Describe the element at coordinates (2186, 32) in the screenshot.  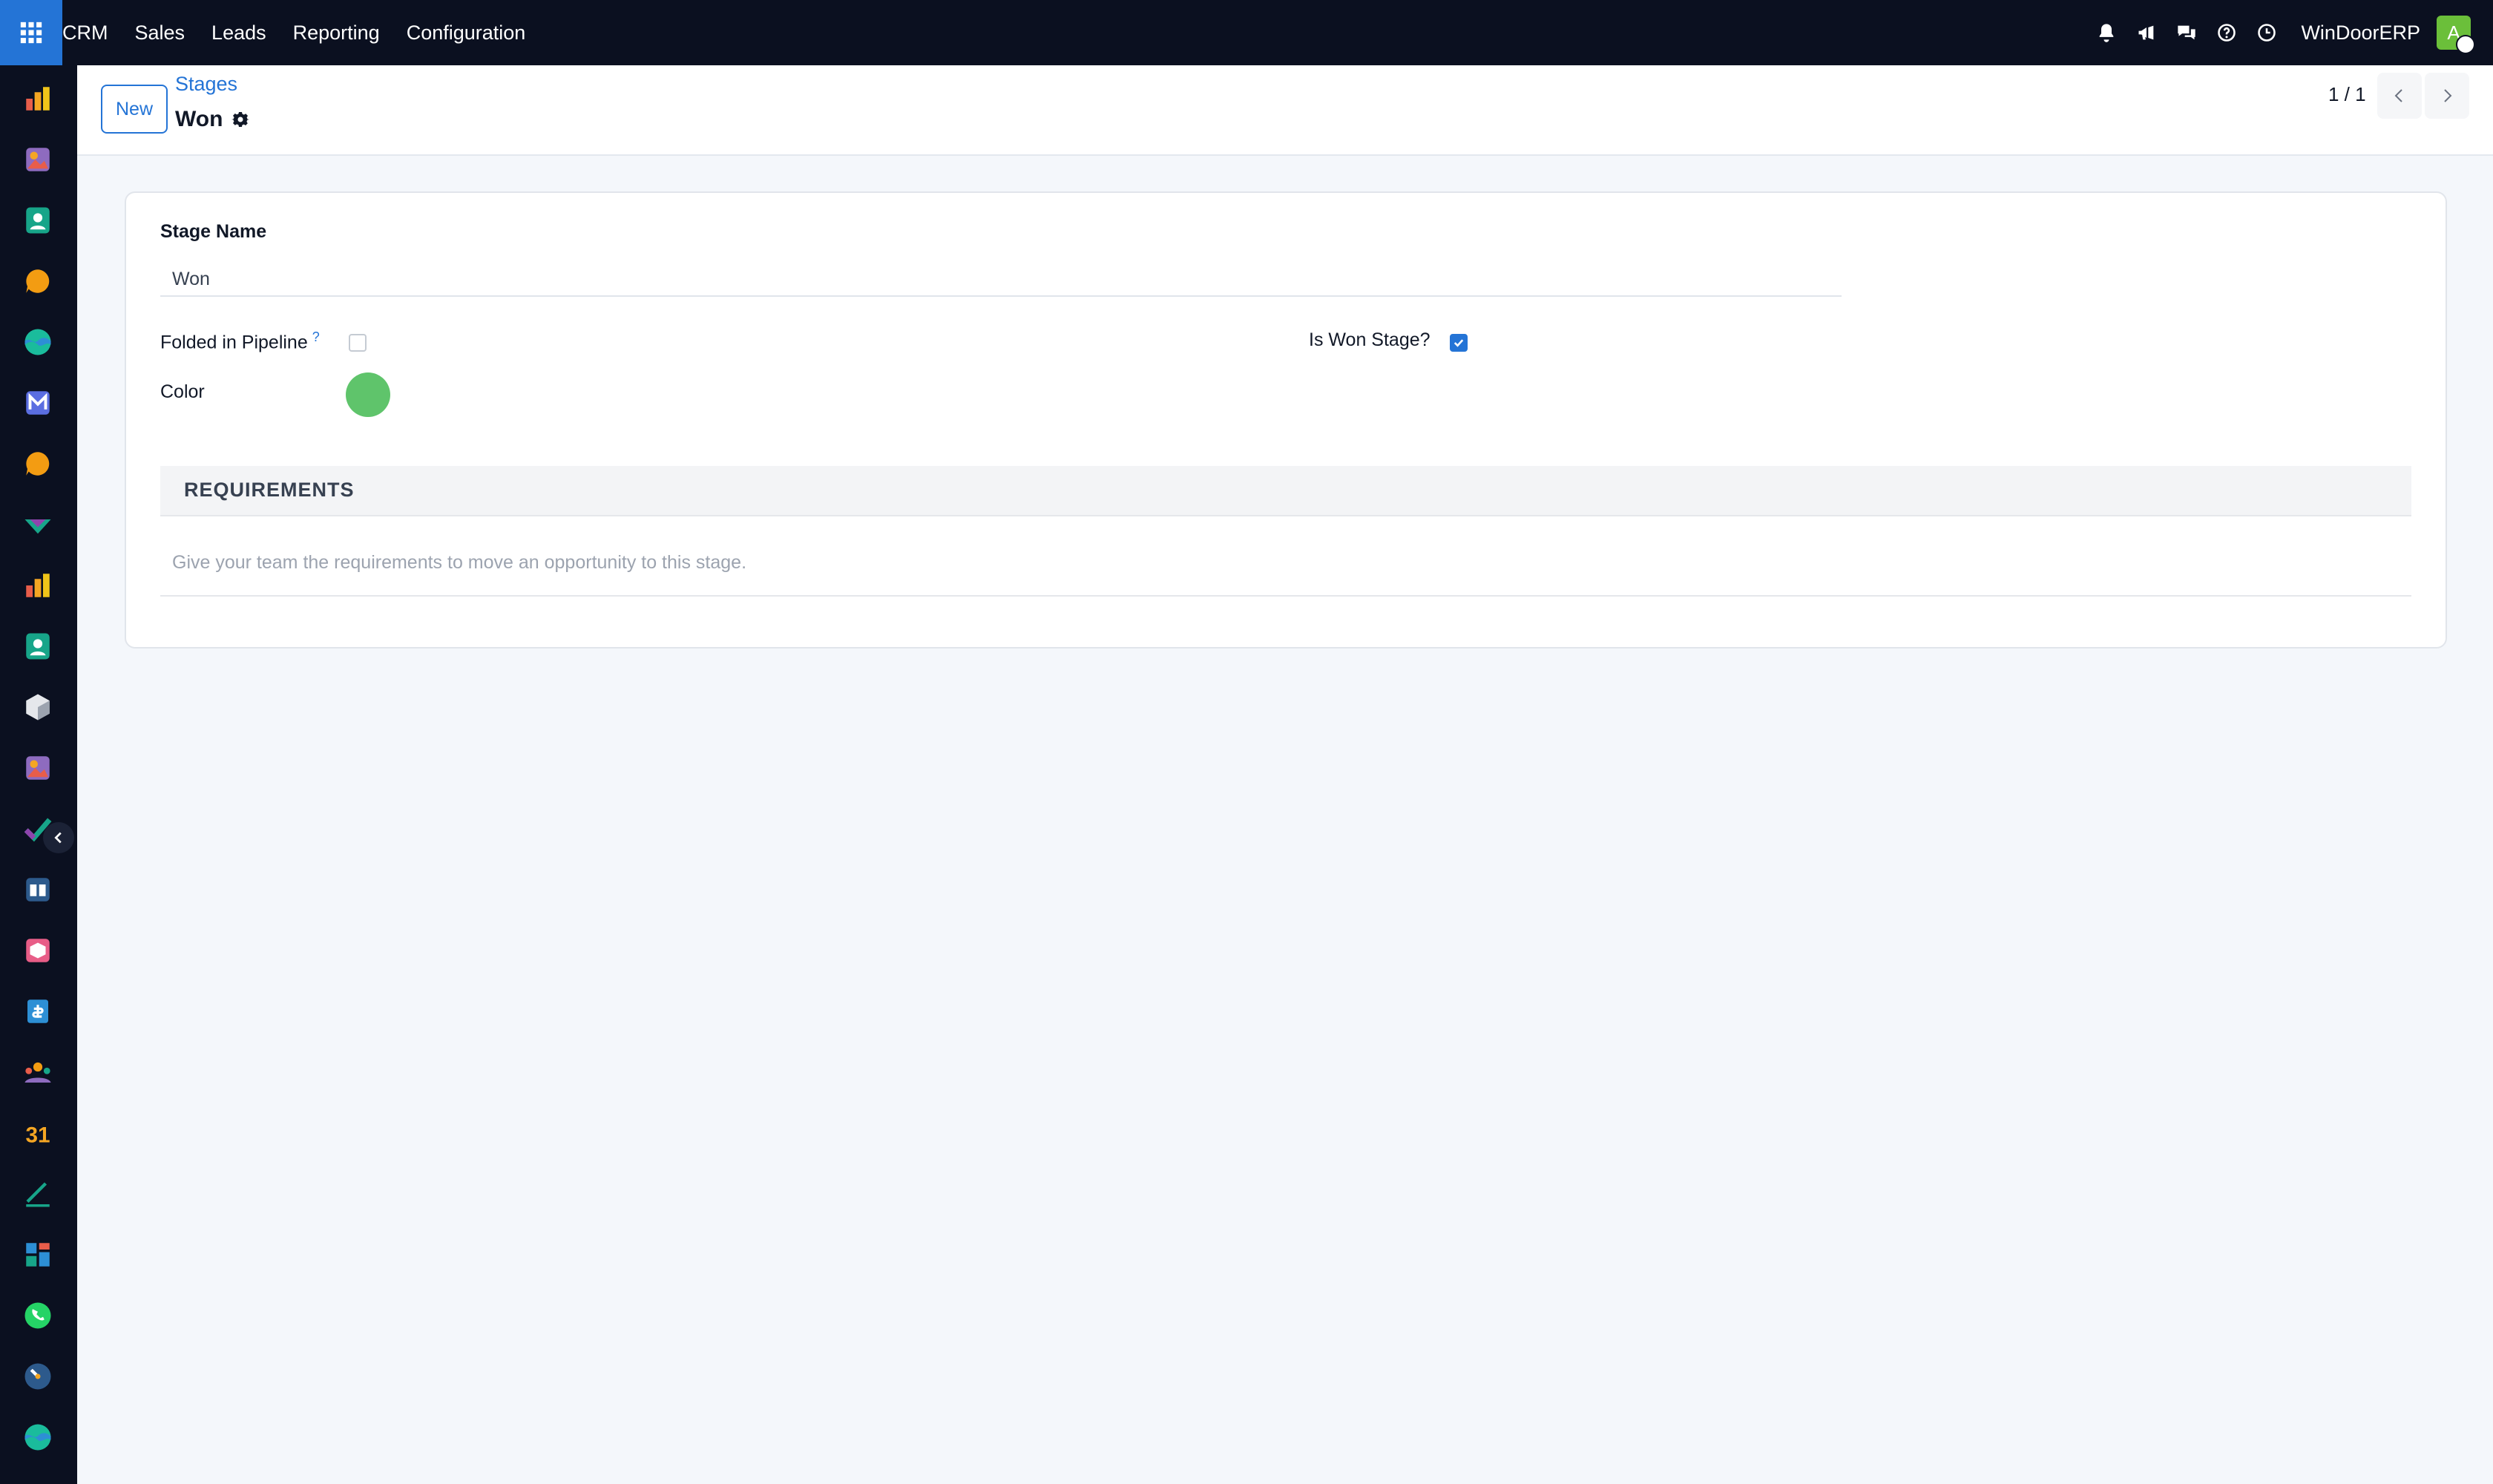
I see `discuss-icon` at that location.